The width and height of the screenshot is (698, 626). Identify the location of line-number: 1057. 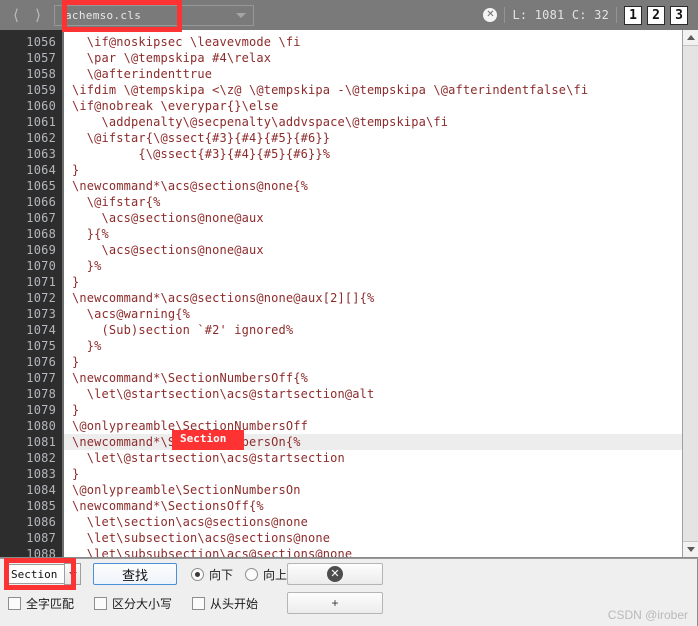
(41, 58).